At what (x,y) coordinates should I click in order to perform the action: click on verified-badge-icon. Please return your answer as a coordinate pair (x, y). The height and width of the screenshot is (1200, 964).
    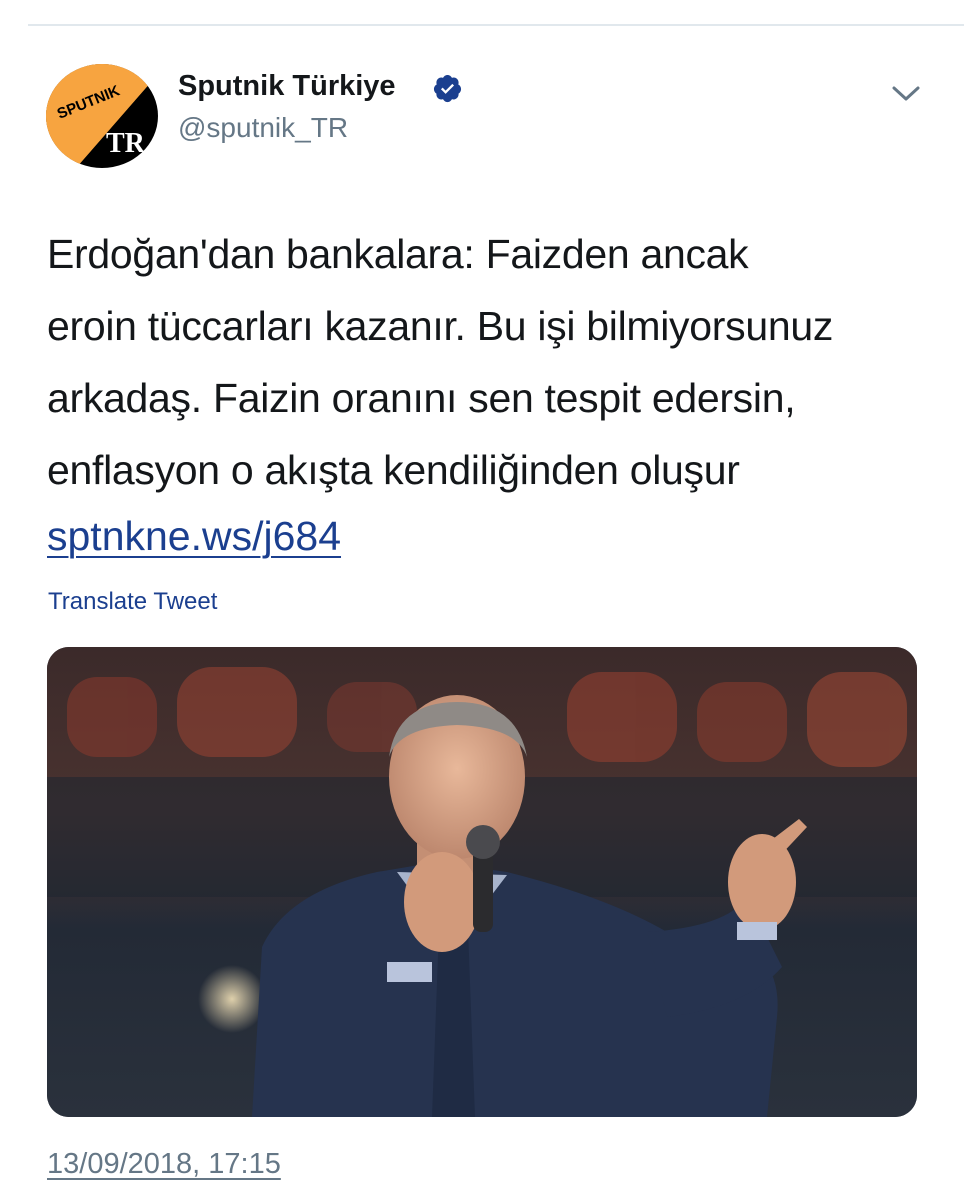
    Looking at the image, I should click on (447, 88).